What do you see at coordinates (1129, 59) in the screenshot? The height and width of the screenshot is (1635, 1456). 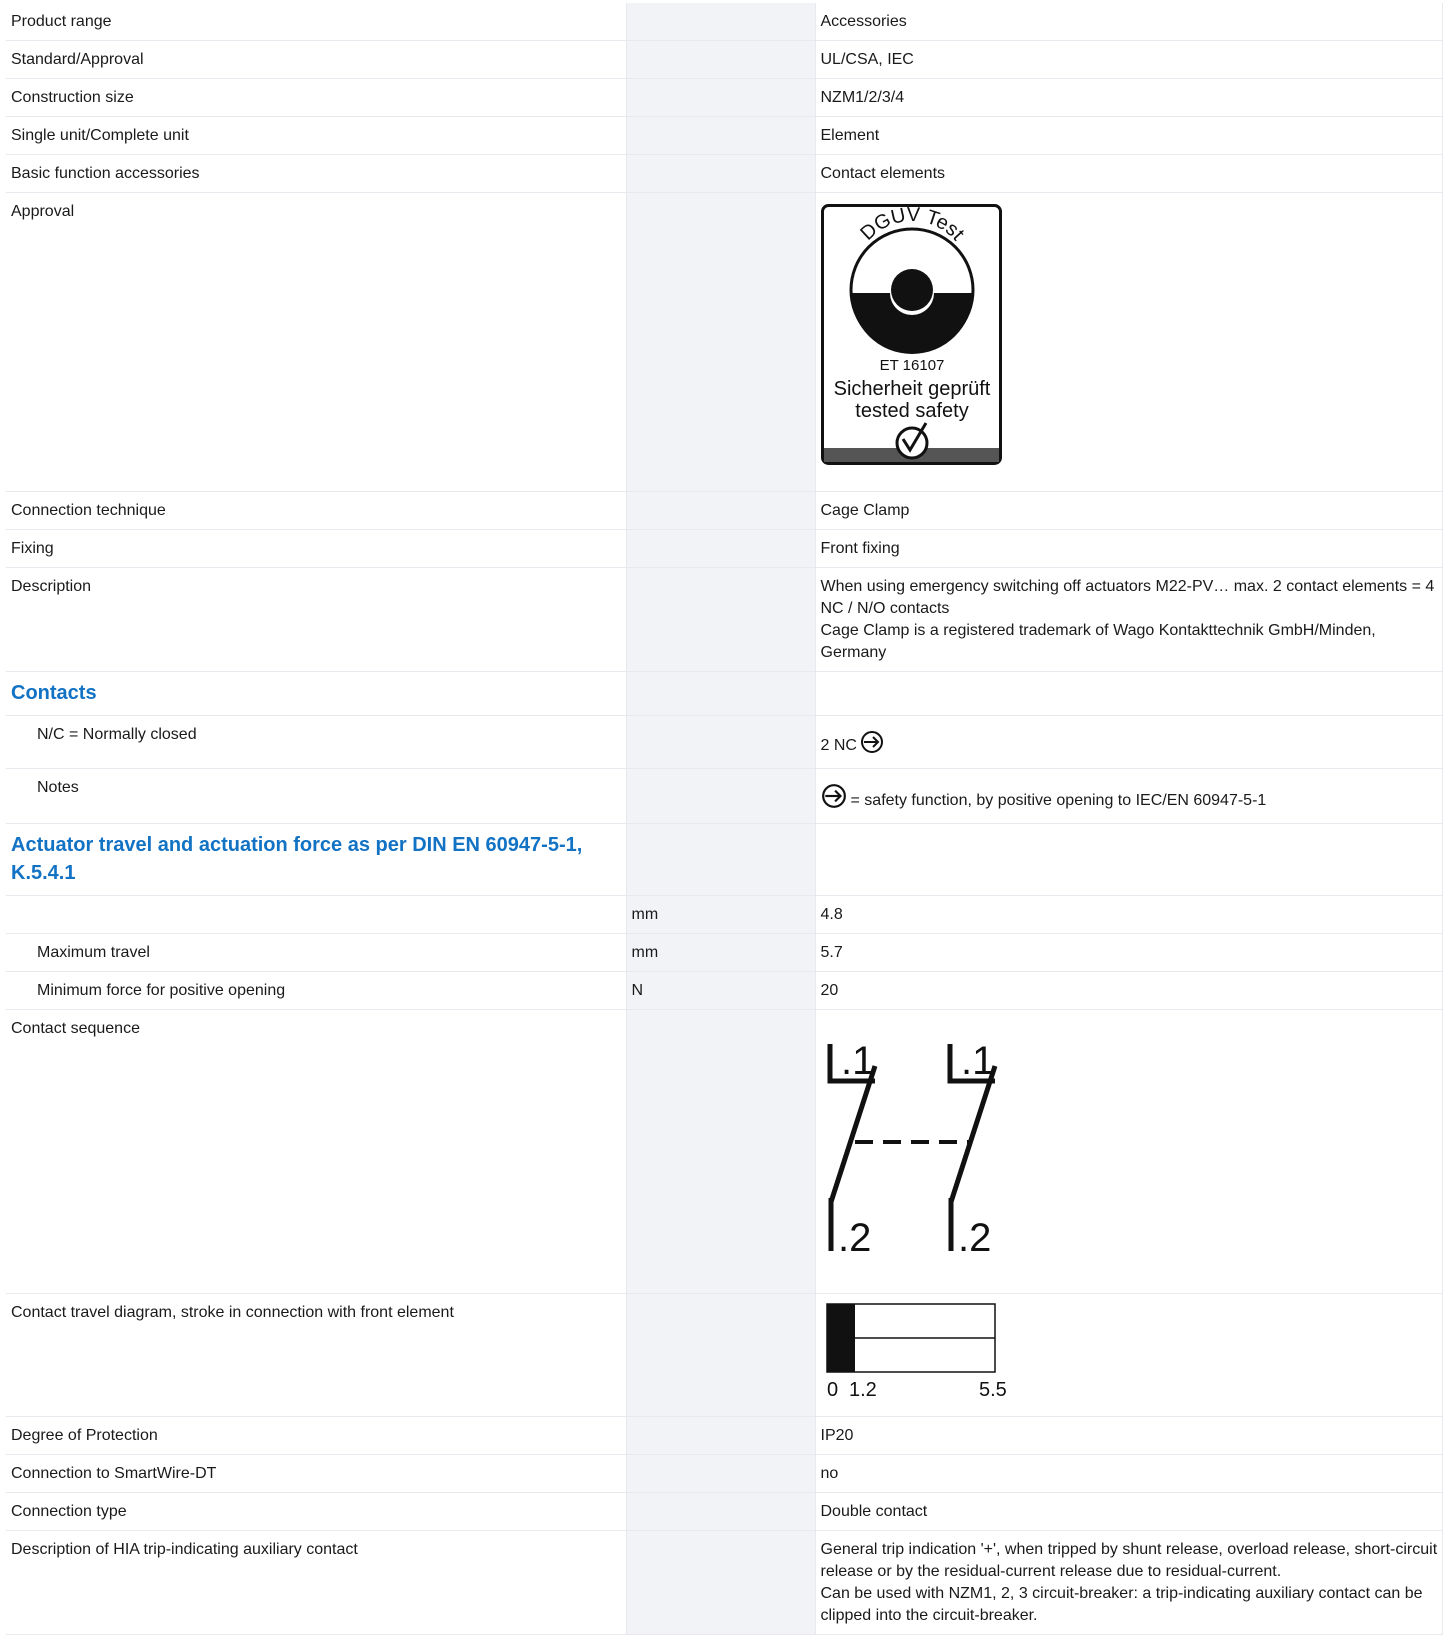 I see `row-value: UL/CSA, IEC` at bounding box center [1129, 59].